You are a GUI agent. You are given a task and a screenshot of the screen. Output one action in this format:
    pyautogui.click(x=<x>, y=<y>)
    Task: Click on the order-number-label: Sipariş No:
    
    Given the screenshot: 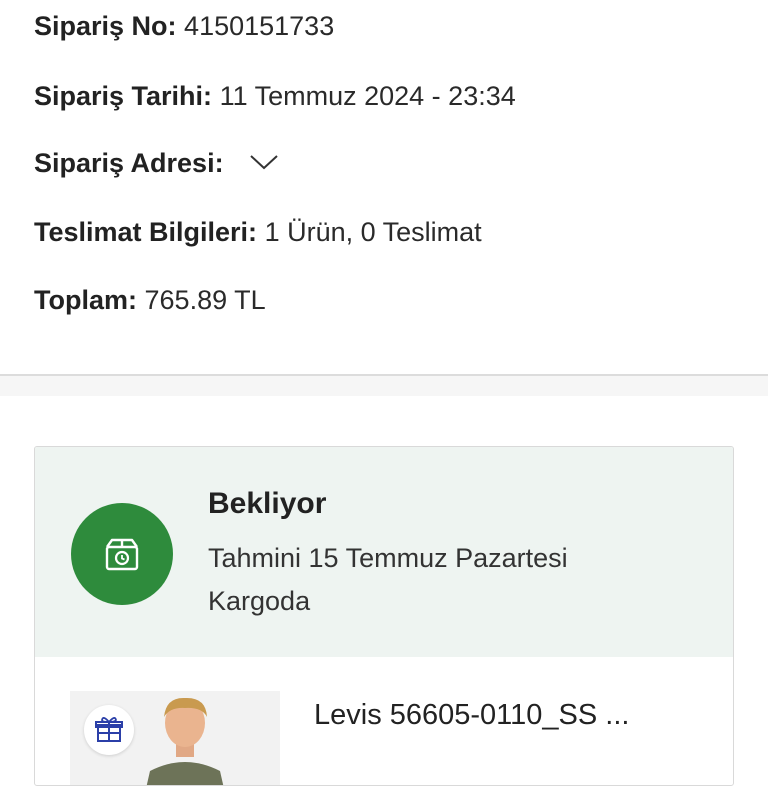 What is the action you would take?
    pyautogui.click(x=105, y=26)
    